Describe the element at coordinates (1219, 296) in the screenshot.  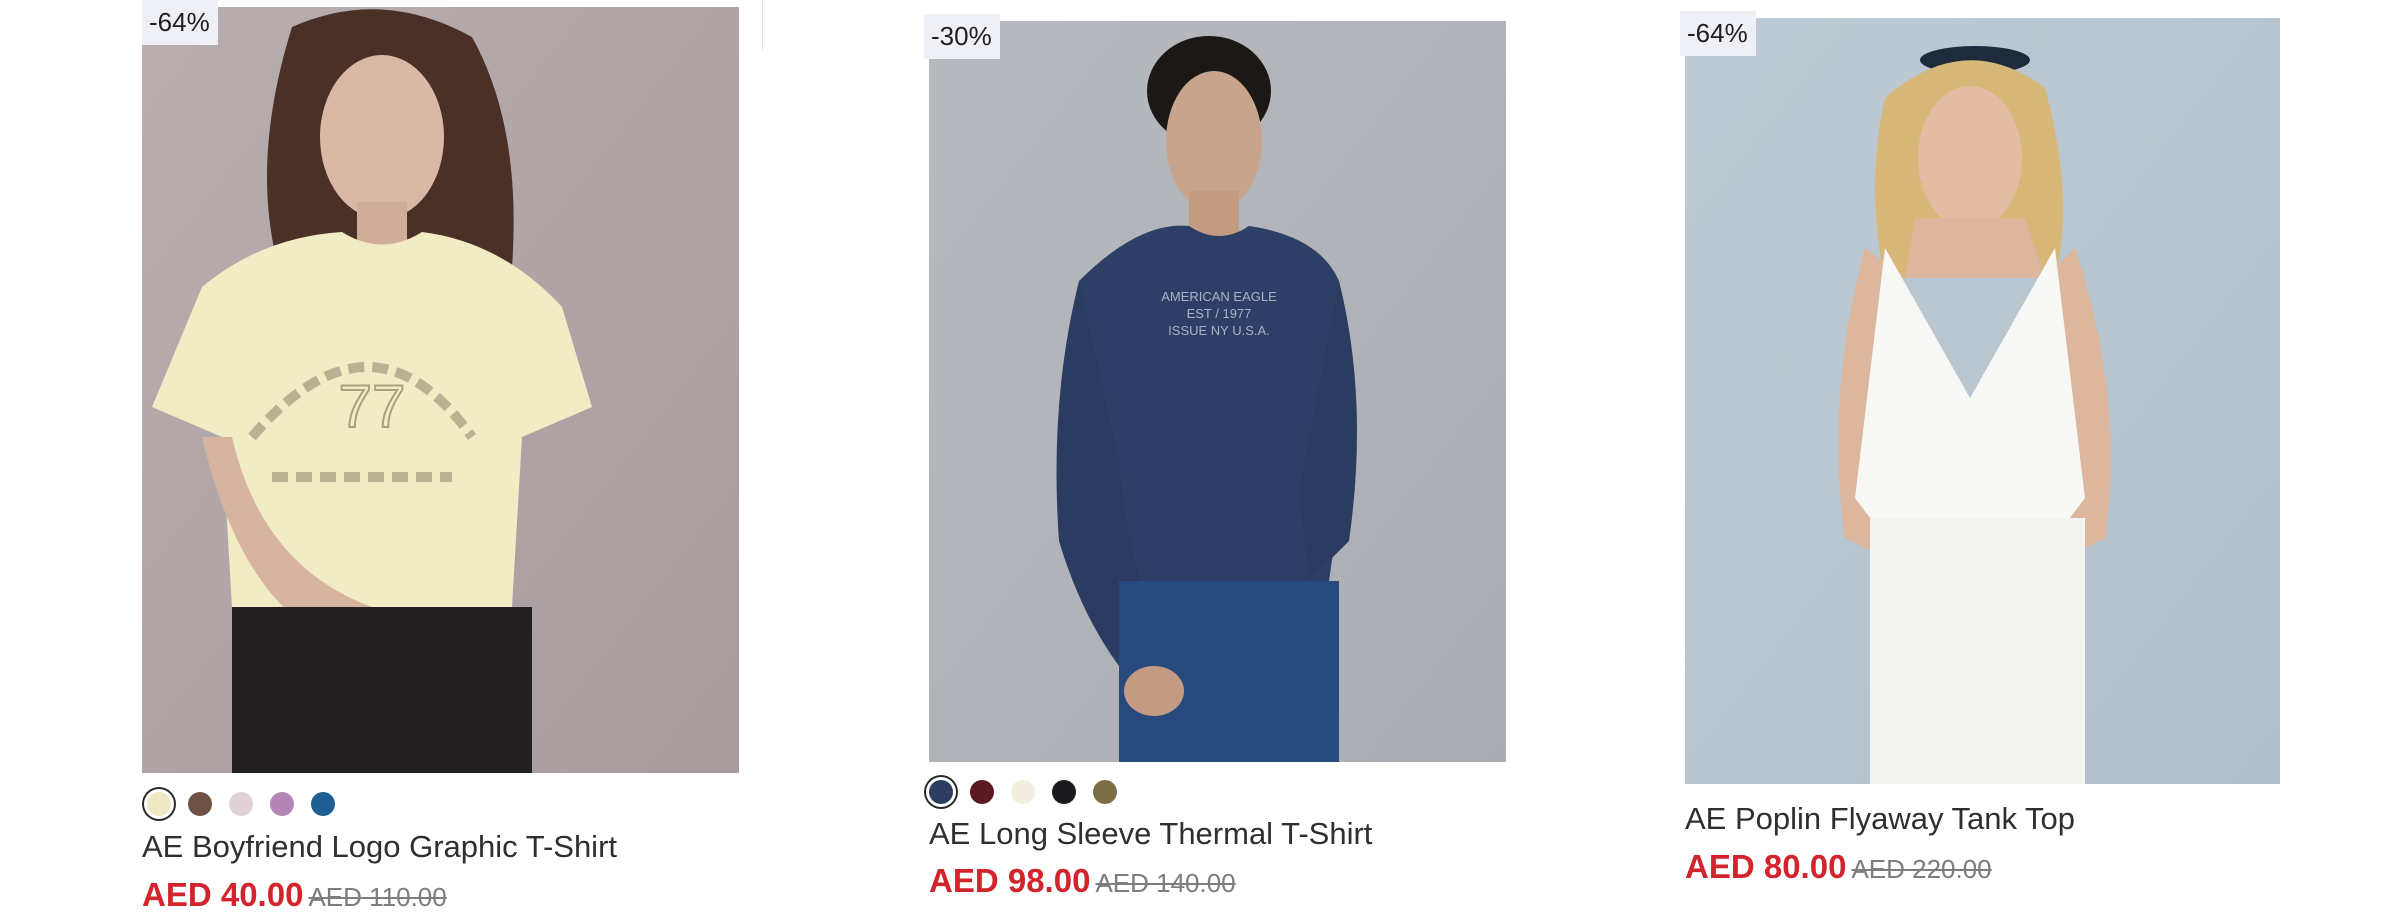
I see `svg-text: AMERICAN EAGLE` at that location.